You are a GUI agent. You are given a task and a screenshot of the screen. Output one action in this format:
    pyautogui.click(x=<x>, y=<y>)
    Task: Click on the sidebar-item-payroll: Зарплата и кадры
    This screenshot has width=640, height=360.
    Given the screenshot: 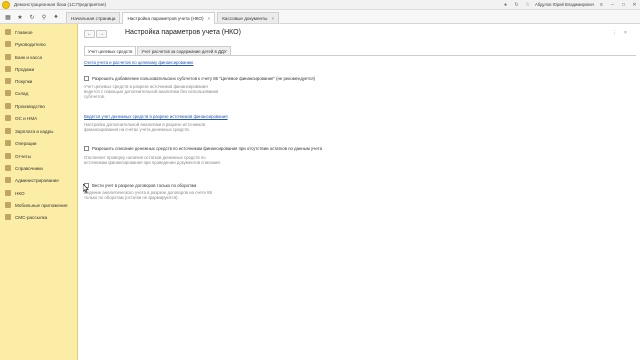 What is the action you would take?
    pyautogui.click(x=39, y=131)
    